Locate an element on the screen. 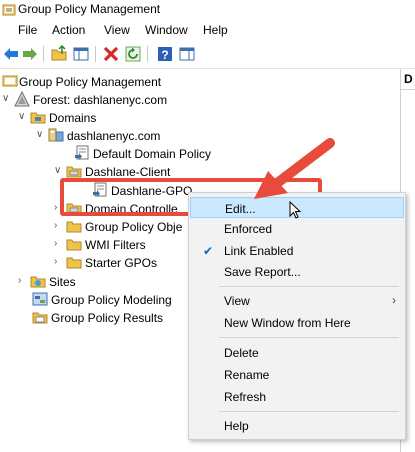 The height and width of the screenshot is (452, 415). tree-label: Group Policy Obje is located at coordinates (134, 227).